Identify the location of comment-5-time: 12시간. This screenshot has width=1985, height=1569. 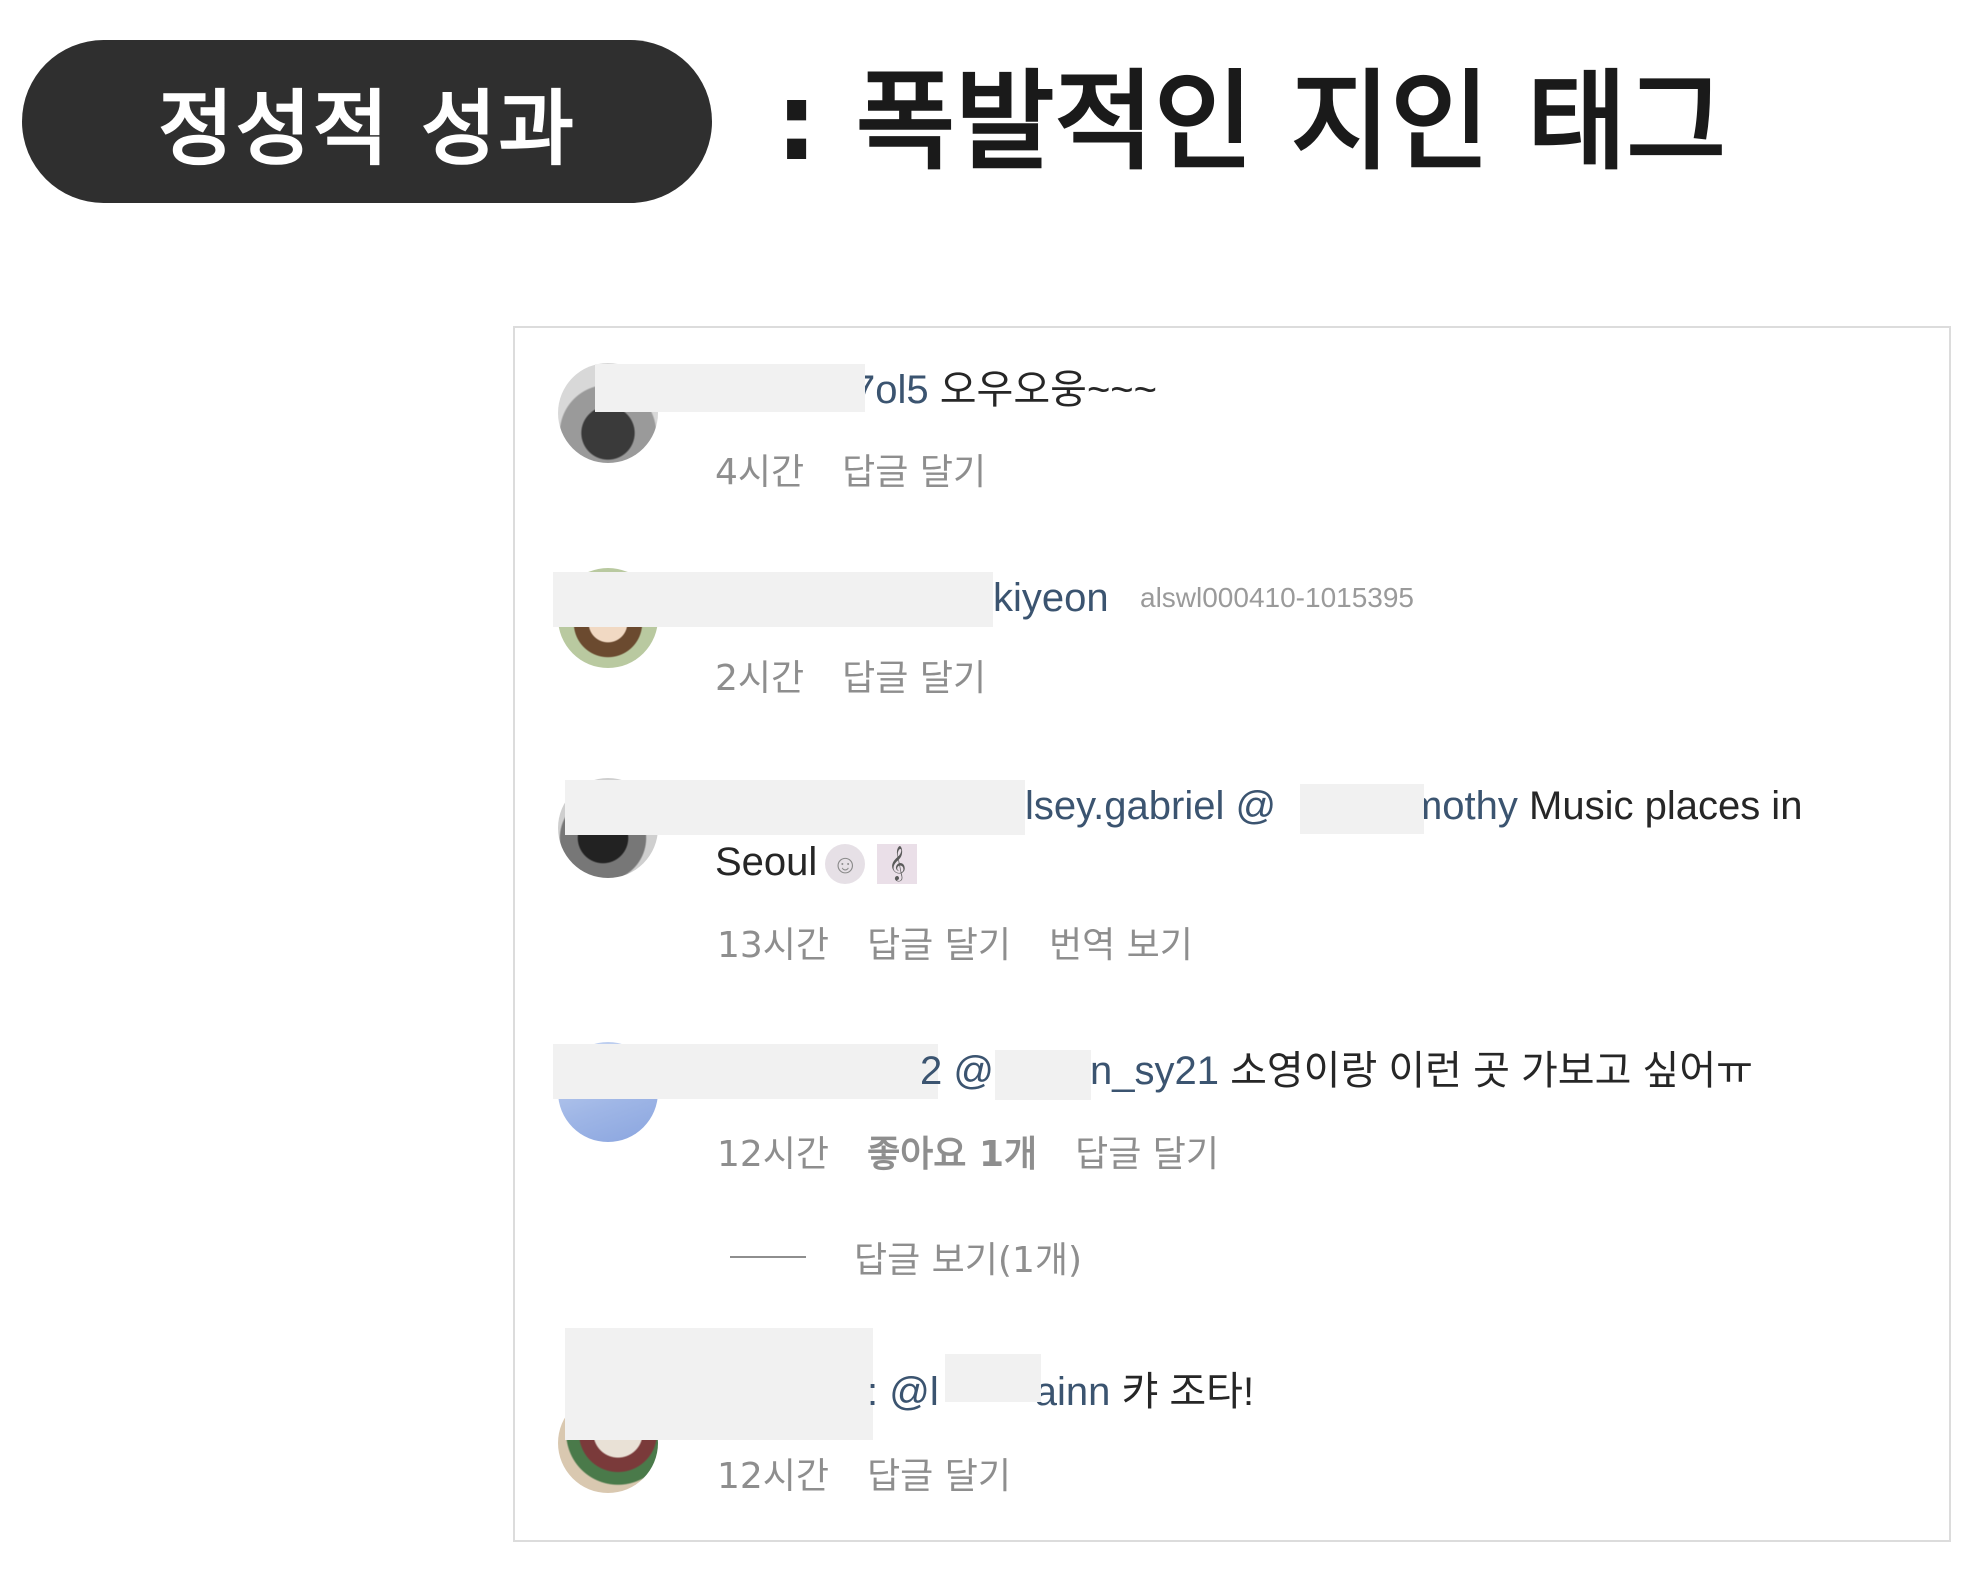
(773, 1476).